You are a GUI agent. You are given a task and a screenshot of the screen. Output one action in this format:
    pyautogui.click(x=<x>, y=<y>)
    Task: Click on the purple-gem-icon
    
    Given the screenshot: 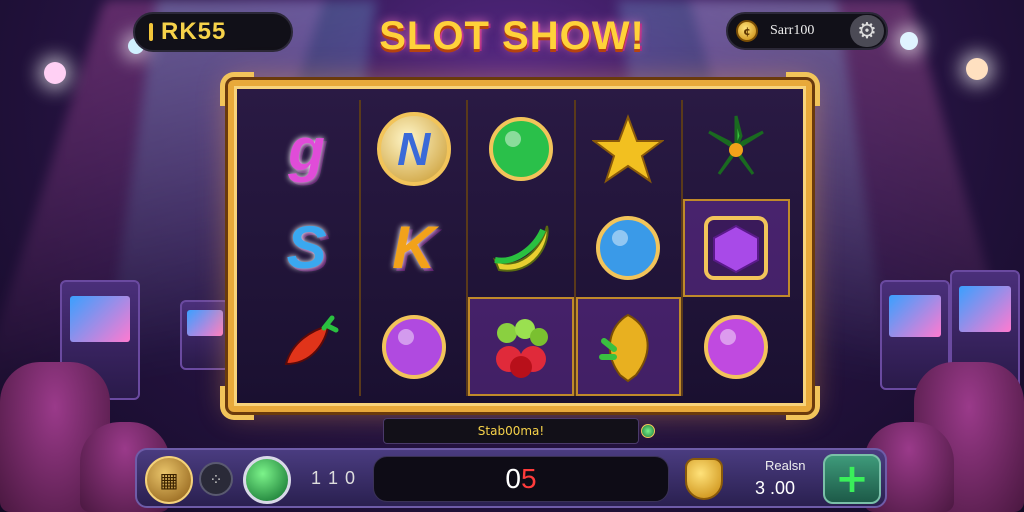 What is the action you would take?
    pyautogui.click(x=414, y=347)
    